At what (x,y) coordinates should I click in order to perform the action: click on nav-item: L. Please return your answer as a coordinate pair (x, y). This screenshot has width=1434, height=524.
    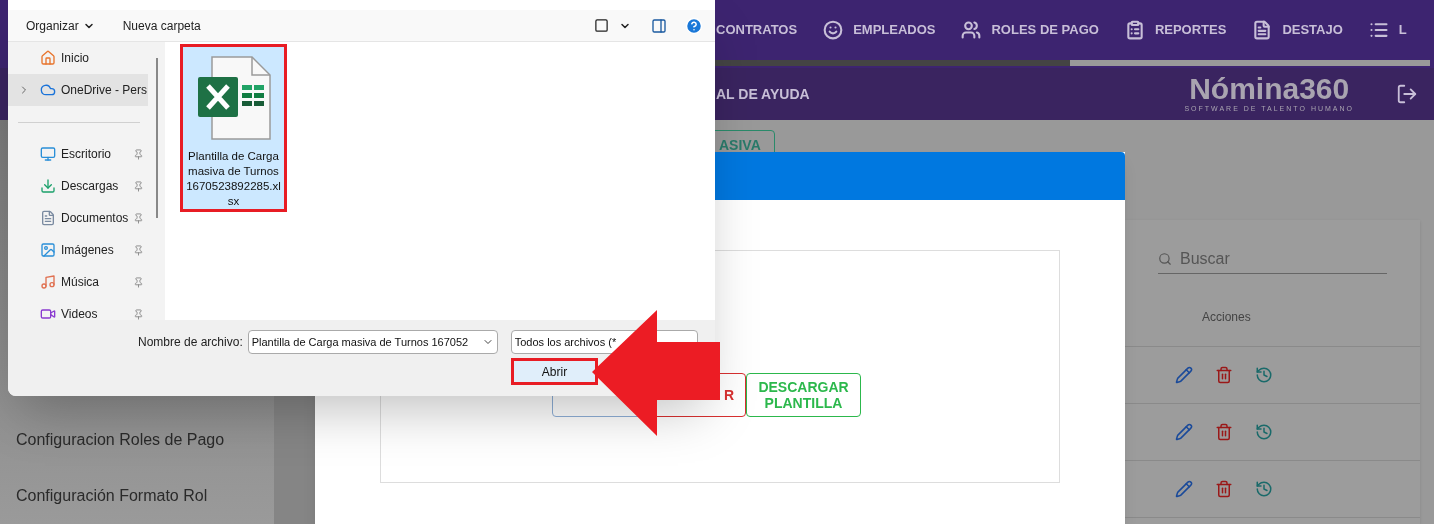
    Looking at the image, I should click on (1387, 30).